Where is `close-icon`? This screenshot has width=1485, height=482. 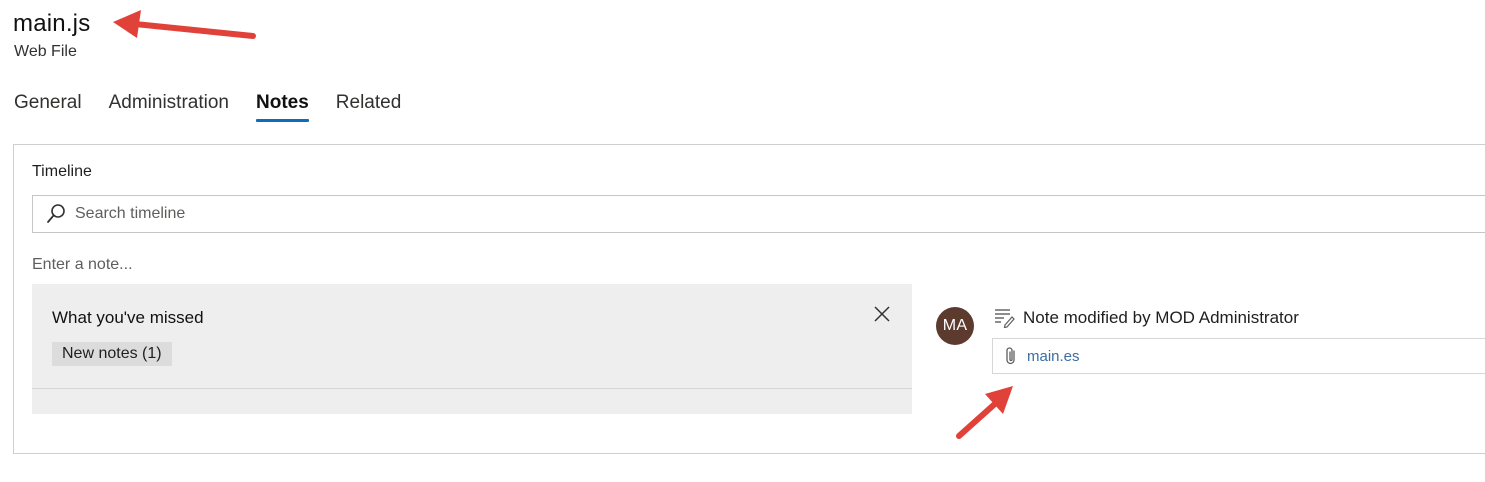 close-icon is located at coordinates (882, 314).